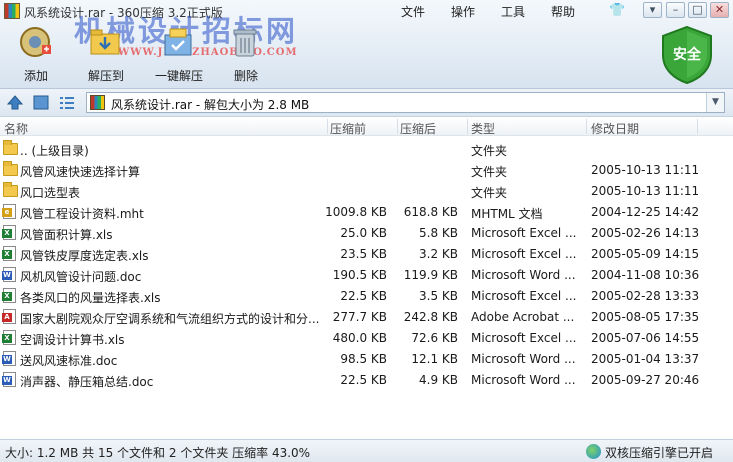 The image size is (733, 462). I want to click on file-name: 送风风速标准.doc, so click(69, 361).